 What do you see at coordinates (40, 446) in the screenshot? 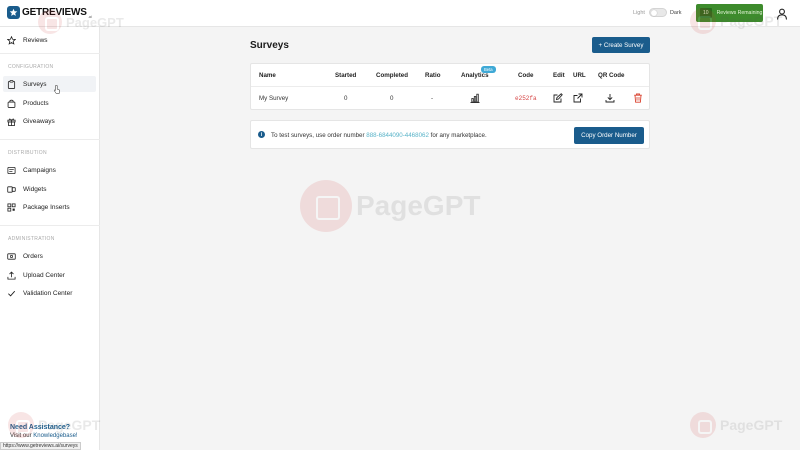
I see `status-bar-url: https://www.getreviews.ai/surveys` at bounding box center [40, 446].